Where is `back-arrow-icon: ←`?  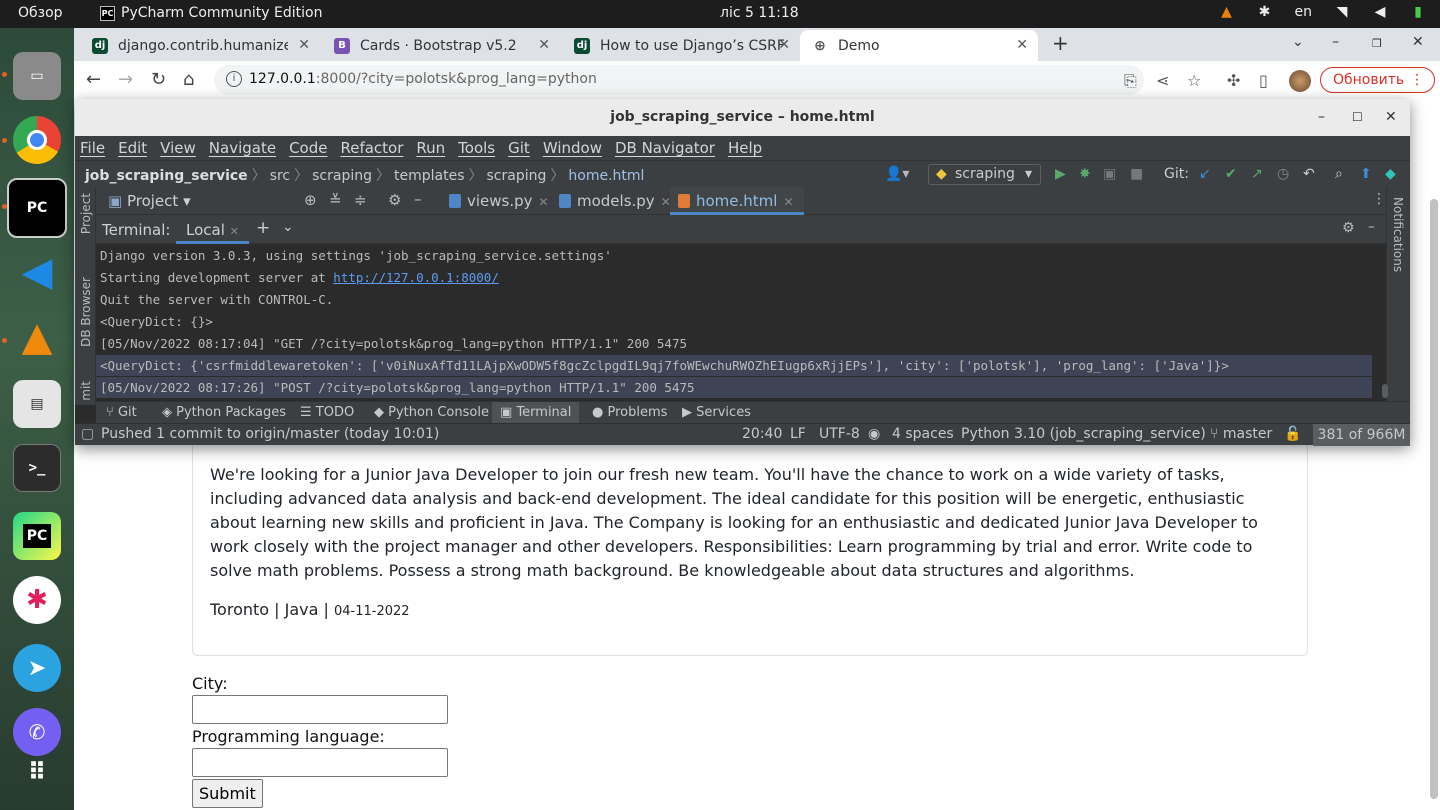
back-arrow-icon: ← is located at coordinates (93, 79).